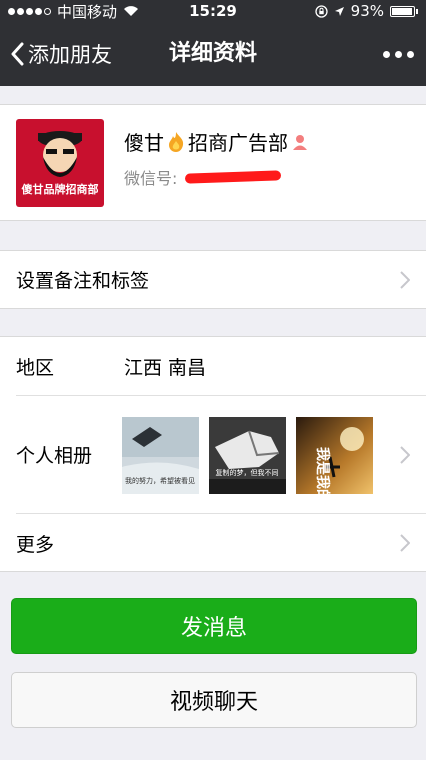 This screenshot has height=760, width=426. Describe the element at coordinates (165, 367) in the screenshot. I see `region-value: 江西 南昌` at that location.